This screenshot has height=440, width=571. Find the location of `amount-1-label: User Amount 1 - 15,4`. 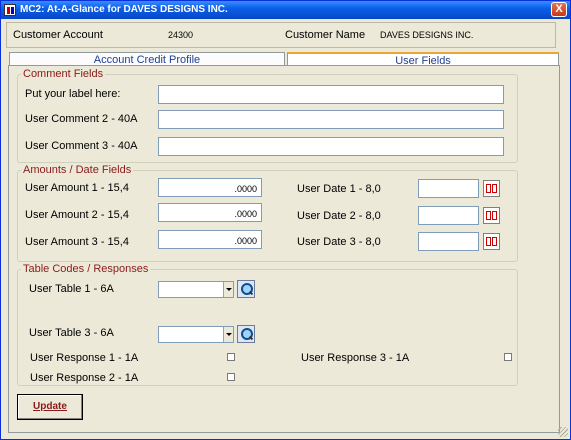

amount-1-label: User Amount 1 - 15,4 is located at coordinates (77, 188).